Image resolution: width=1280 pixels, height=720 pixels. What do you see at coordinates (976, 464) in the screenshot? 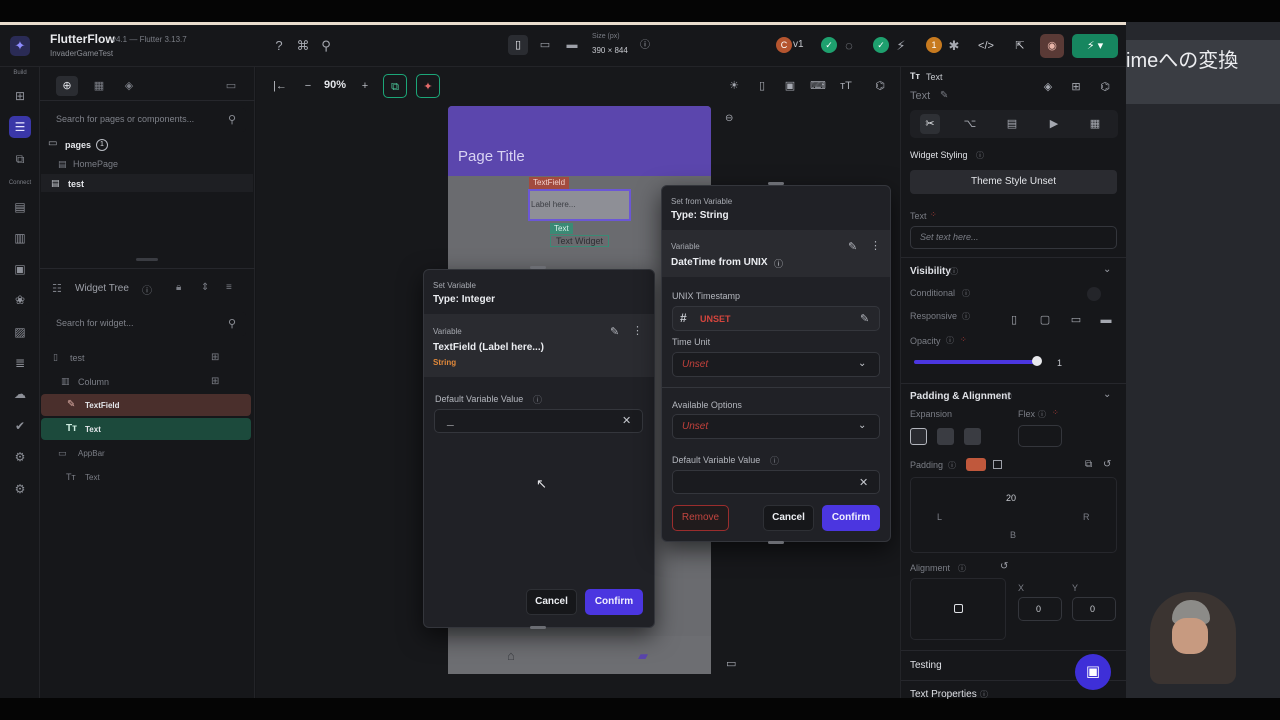
I see `padding-uniform-toggle` at bounding box center [976, 464].